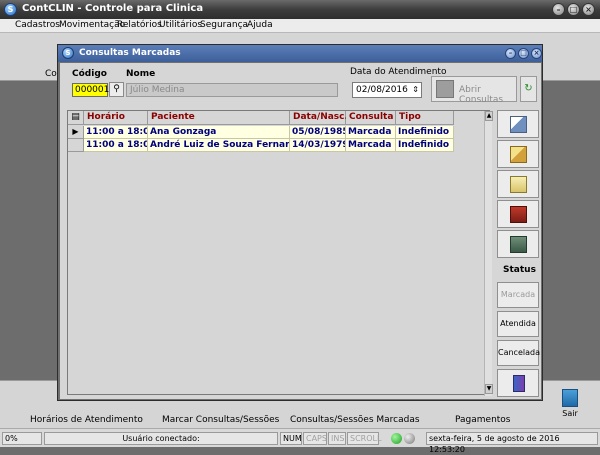 The width and height of the screenshot is (600, 455). Describe the element at coordinates (315, 438) in the screenshot. I see `caps-indicator: CAPS` at that location.